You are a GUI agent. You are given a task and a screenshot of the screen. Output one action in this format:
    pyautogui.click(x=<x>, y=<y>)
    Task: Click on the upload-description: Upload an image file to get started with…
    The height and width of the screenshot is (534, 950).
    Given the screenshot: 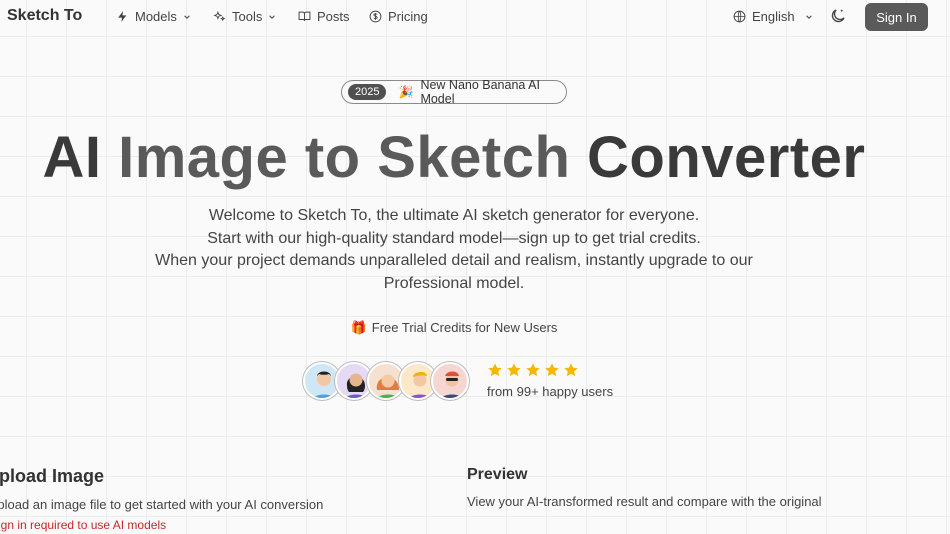 What is the action you would take?
    pyautogui.click(x=162, y=504)
    